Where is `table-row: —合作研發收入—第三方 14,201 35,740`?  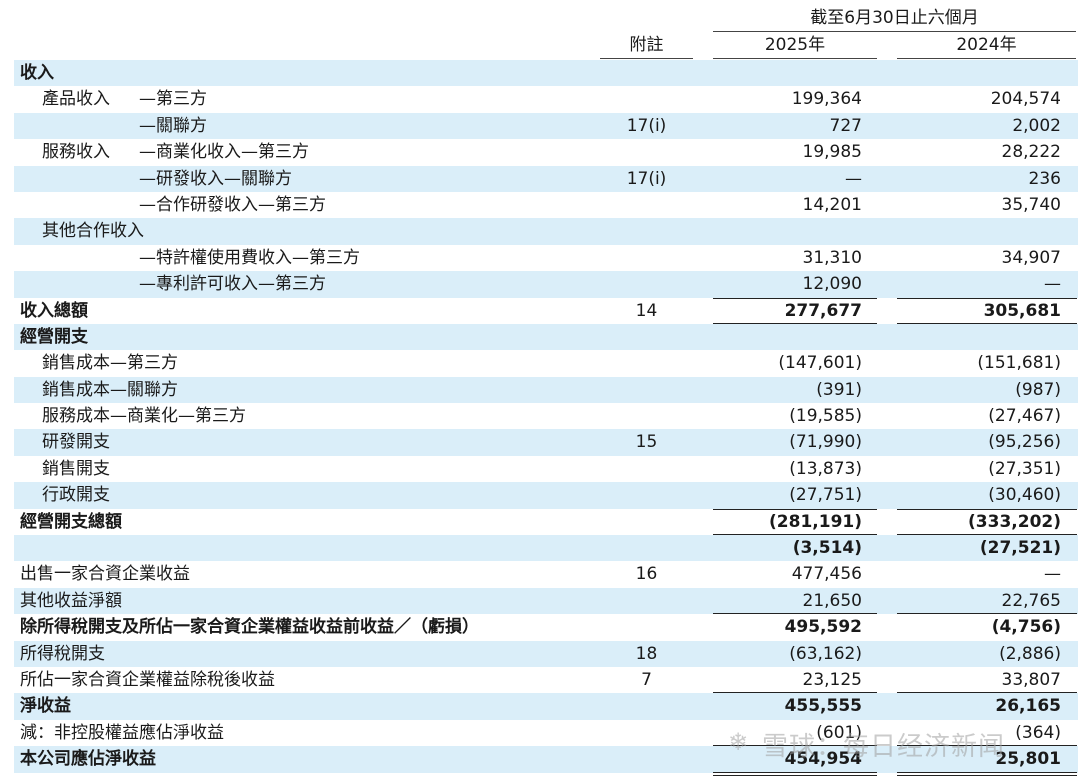 table-row: —合作研發收入—第三方 14,201 35,740 is located at coordinates (546, 205).